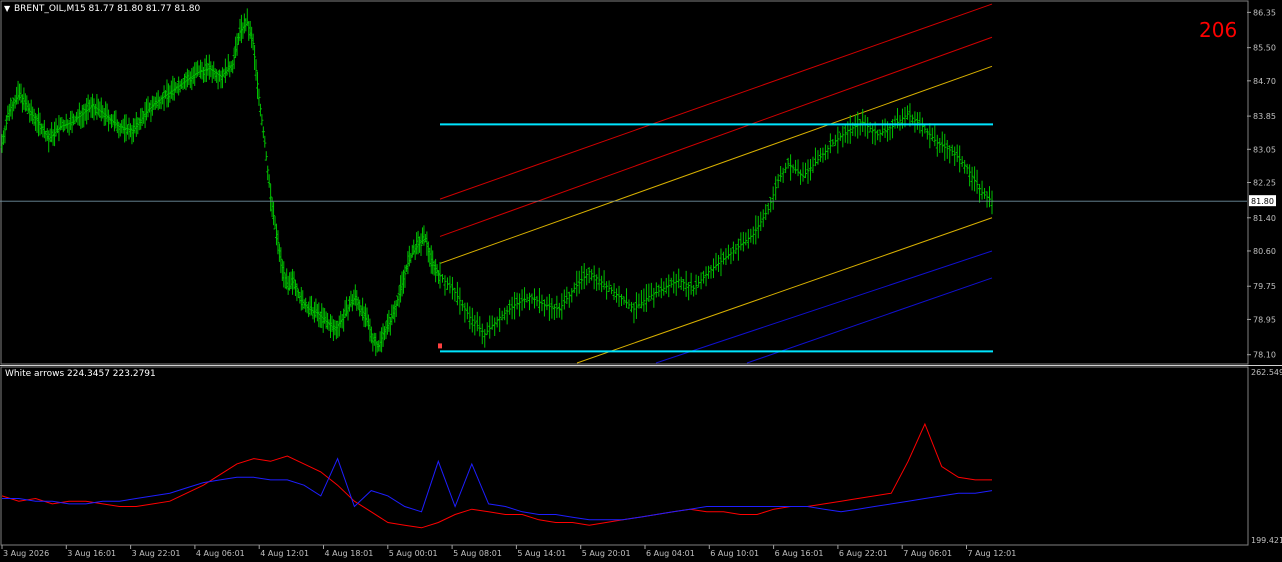 This screenshot has width=1282, height=562. What do you see at coordinates (1266, 540) in the screenshot?
I see `indicator-tick-label: 199.421` at bounding box center [1266, 540].